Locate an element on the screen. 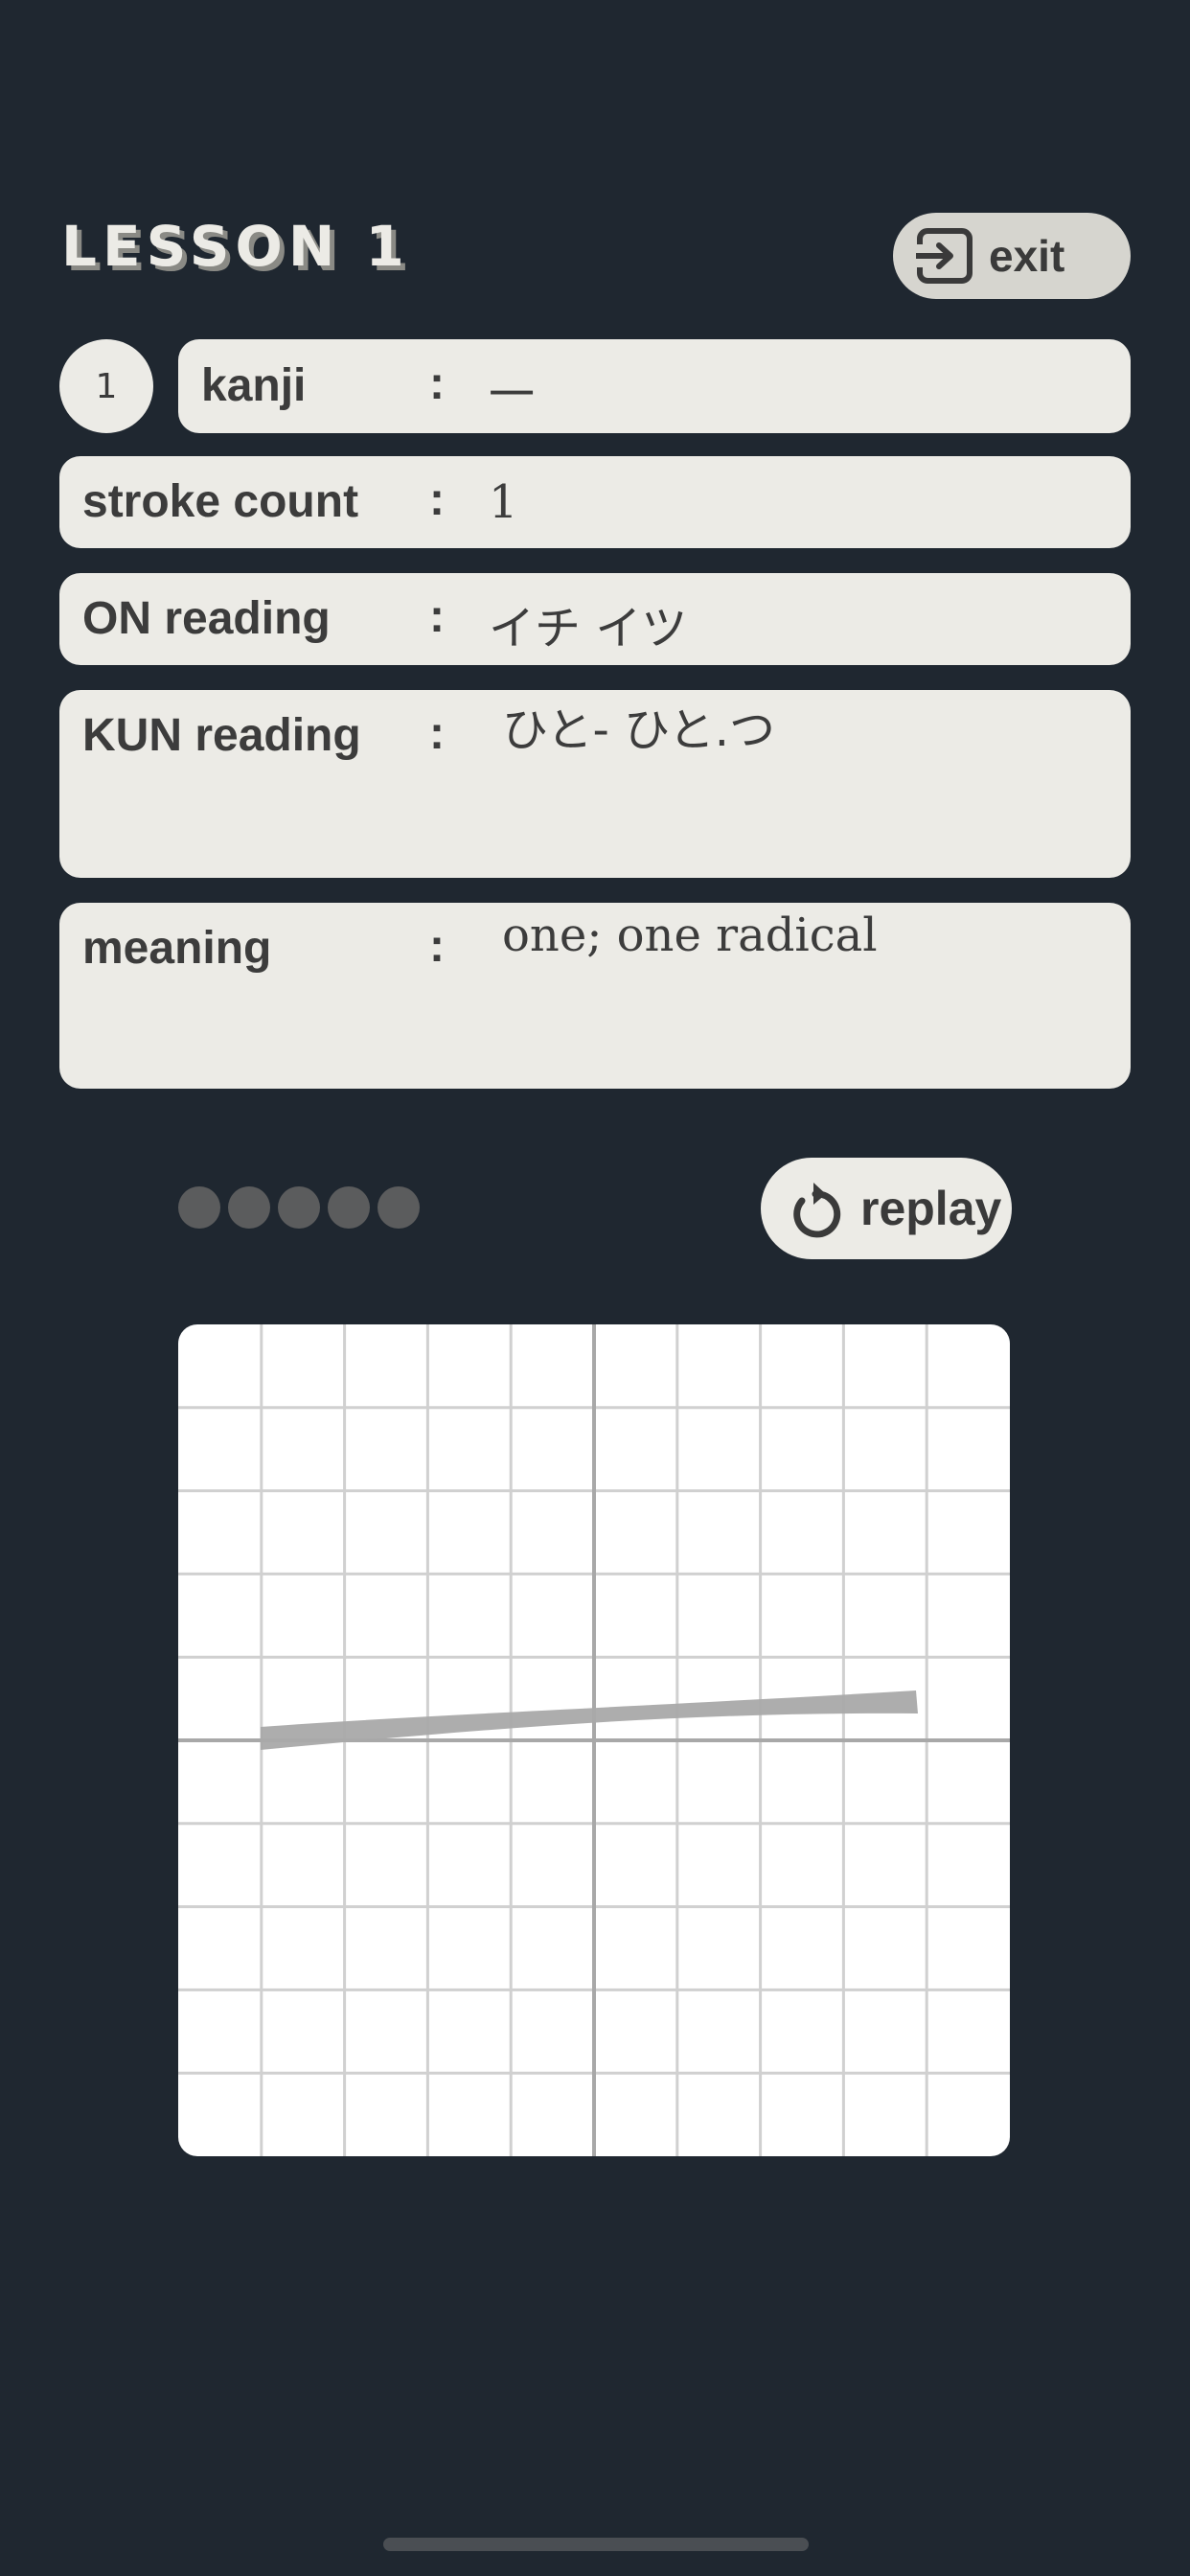 The image size is (1190, 2576). on-reading-row: ON reading : イチ イツ is located at coordinates (595, 619).